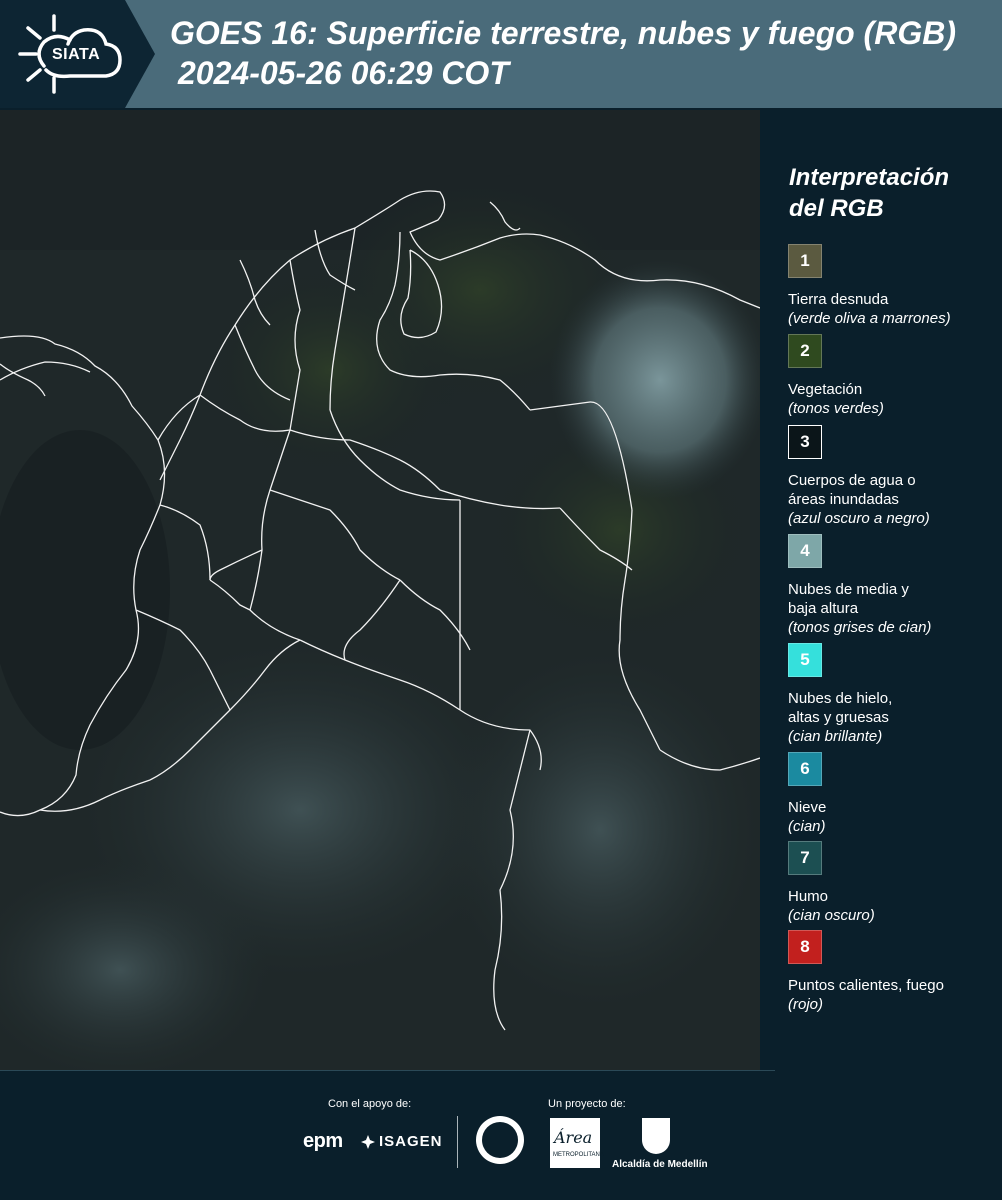 The height and width of the screenshot is (1200, 1002). Describe the element at coordinates (890, 883) in the screenshot. I see `legend-item-smoke: 7 Humo (cian oscuro)` at that location.